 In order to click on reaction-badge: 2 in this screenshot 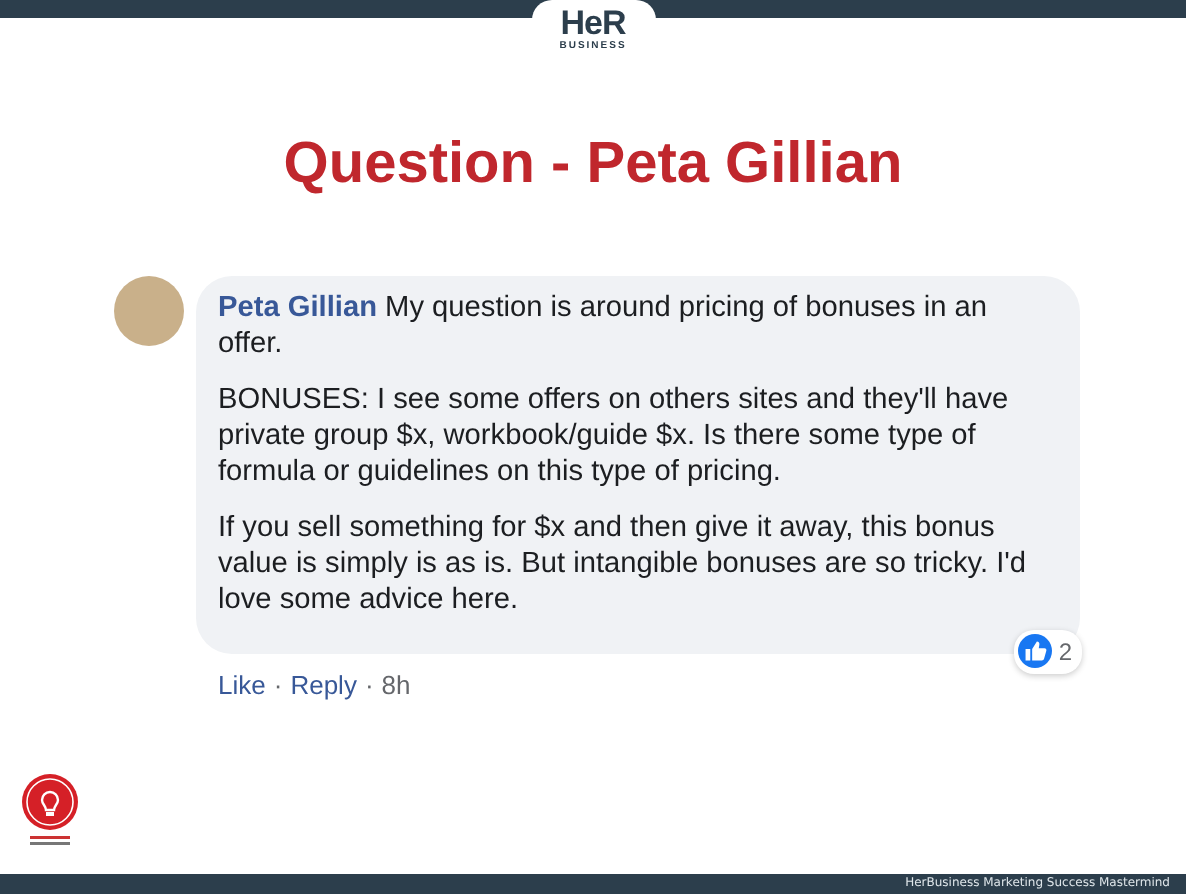, I will do `click(1048, 651)`.